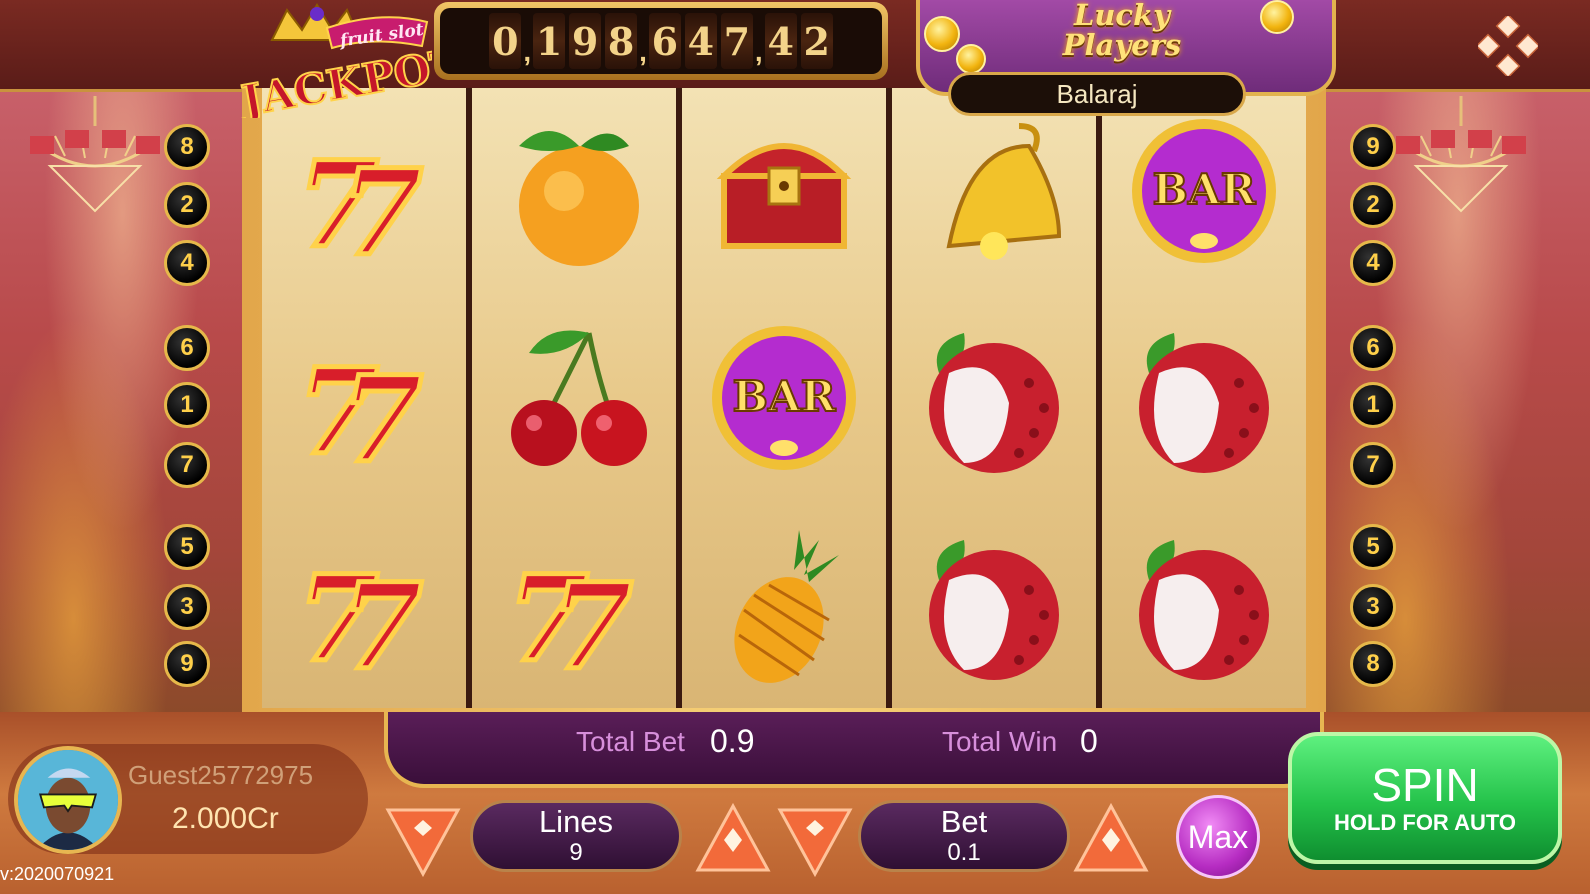 The height and width of the screenshot is (894, 1590). What do you see at coordinates (816, 41) in the screenshot?
I see `jackpot-digit: 2` at bounding box center [816, 41].